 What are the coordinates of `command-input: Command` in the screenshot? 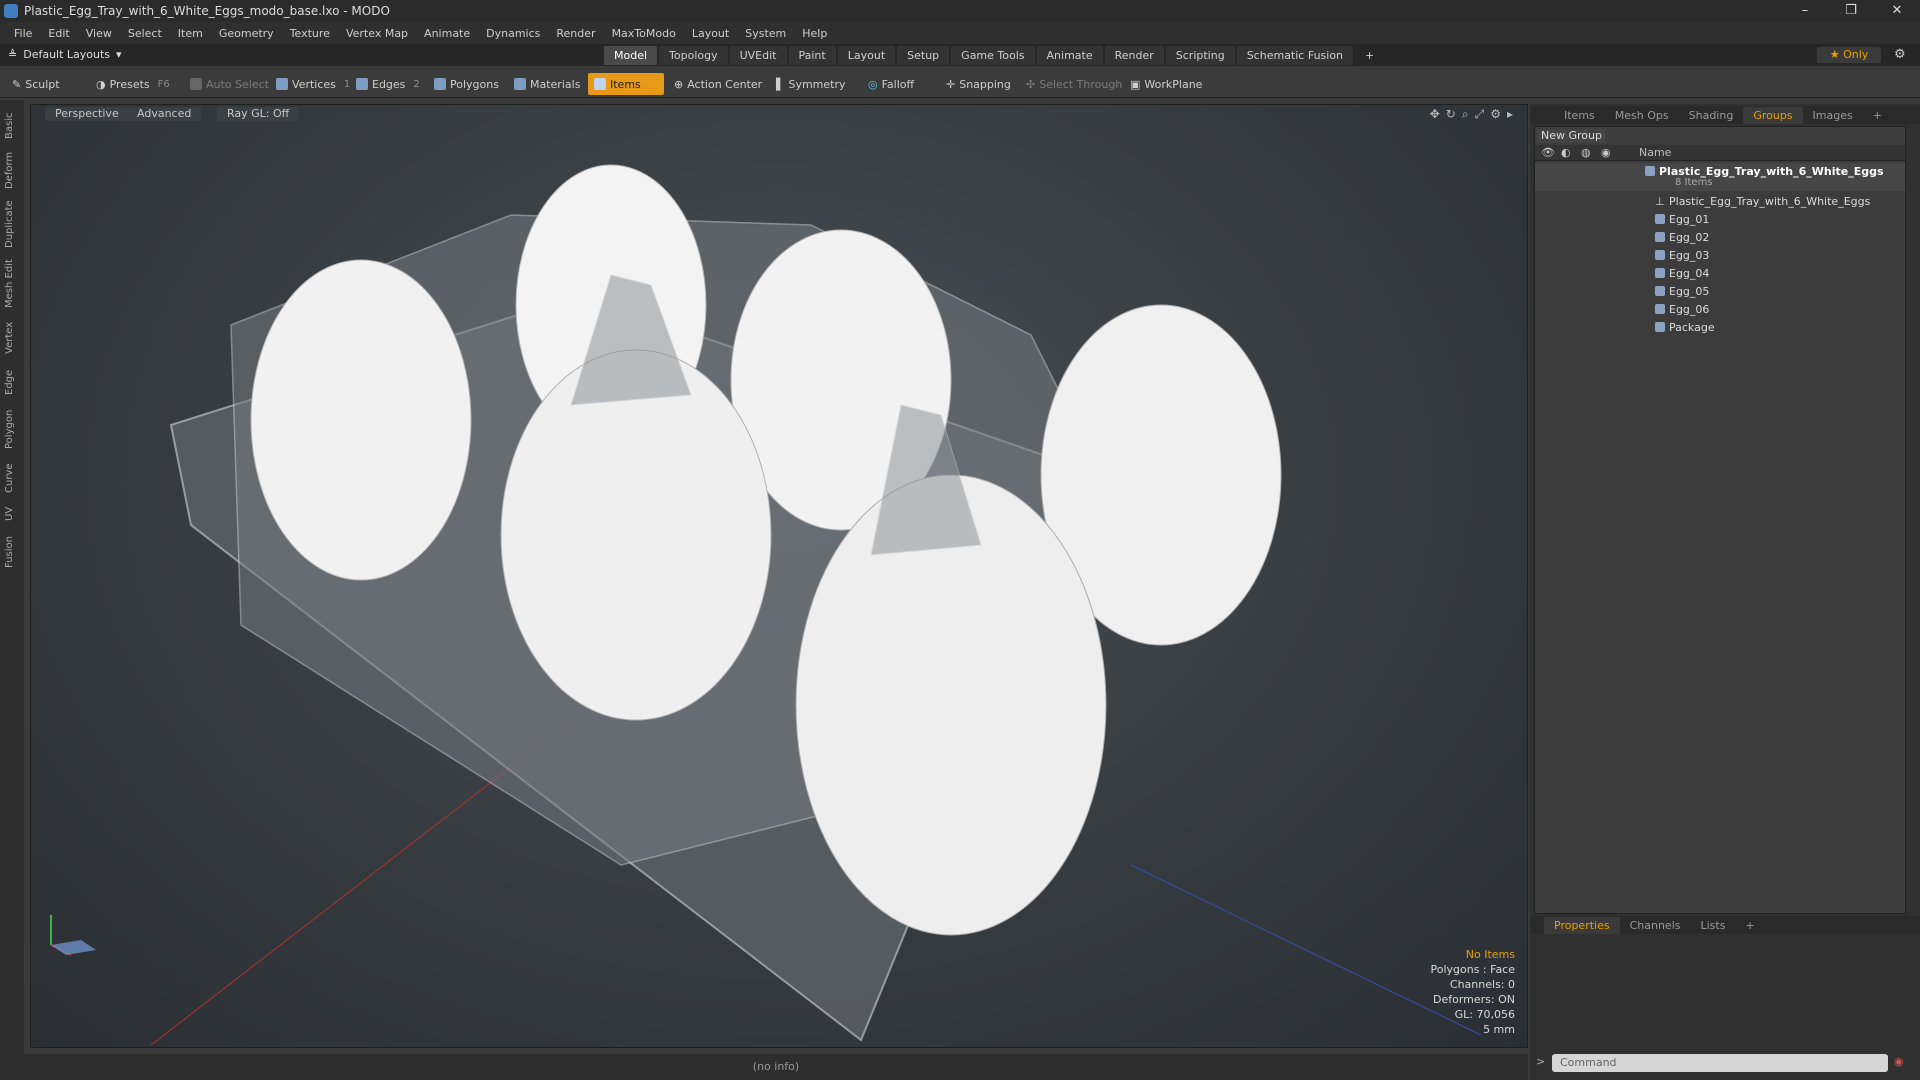 It's located at (1720, 1063).